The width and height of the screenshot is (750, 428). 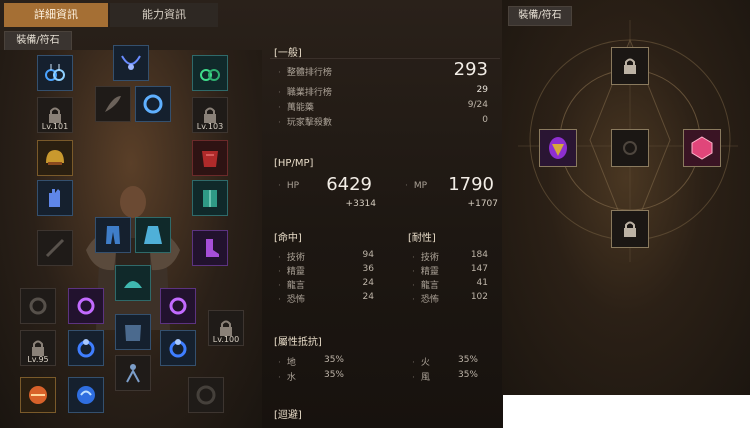 I want to click on necklace-icon, so click(x=131, y=62).